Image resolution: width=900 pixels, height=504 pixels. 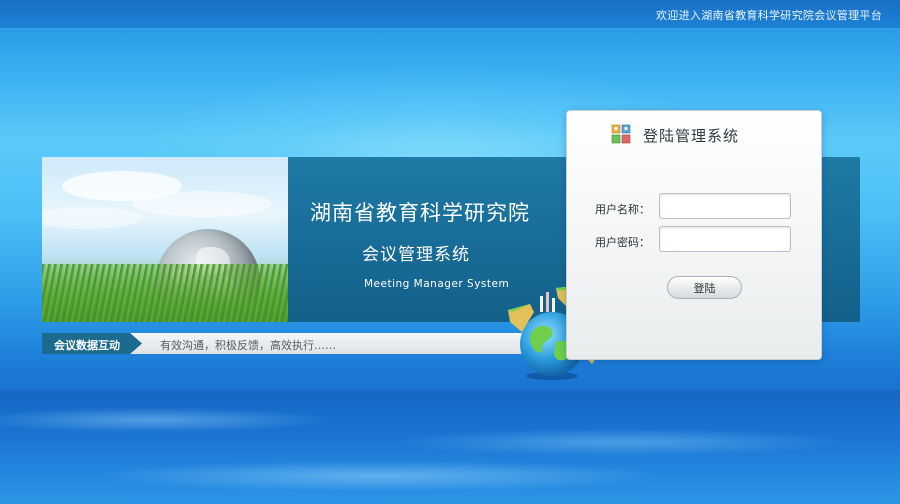 I want to click on login-button: 登陆, so click(x=704, y=287).